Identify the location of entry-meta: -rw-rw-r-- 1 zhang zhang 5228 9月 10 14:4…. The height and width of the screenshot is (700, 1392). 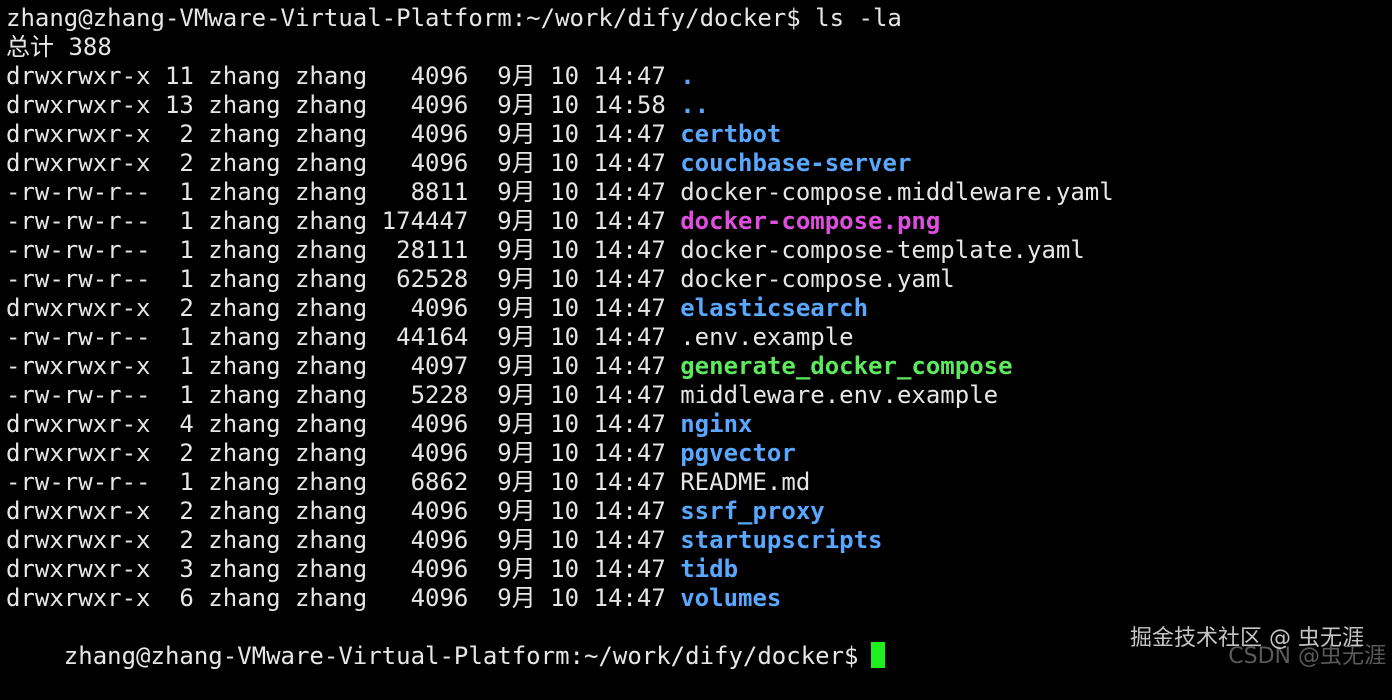
(343, 395).